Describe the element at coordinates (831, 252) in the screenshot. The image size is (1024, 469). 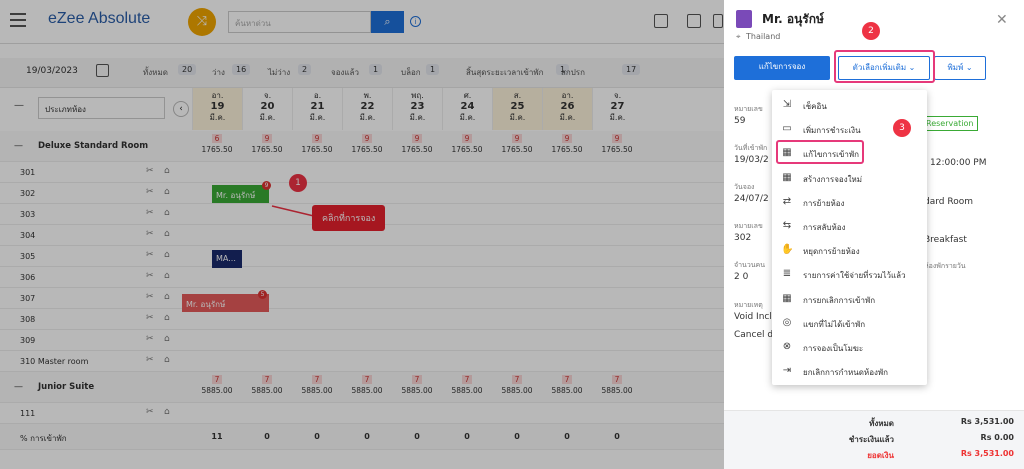
I see `menu-item-label: หยุดการย้ายห้อง` at that location.